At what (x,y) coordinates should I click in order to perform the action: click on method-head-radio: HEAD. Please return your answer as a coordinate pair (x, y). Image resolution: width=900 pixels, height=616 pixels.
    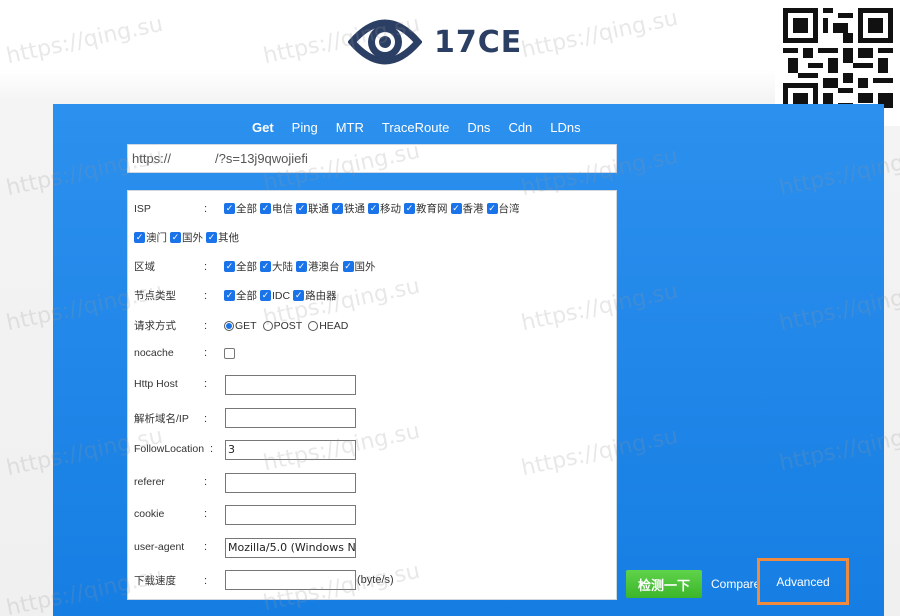
    Looking at the image, I should click on (328, 326).